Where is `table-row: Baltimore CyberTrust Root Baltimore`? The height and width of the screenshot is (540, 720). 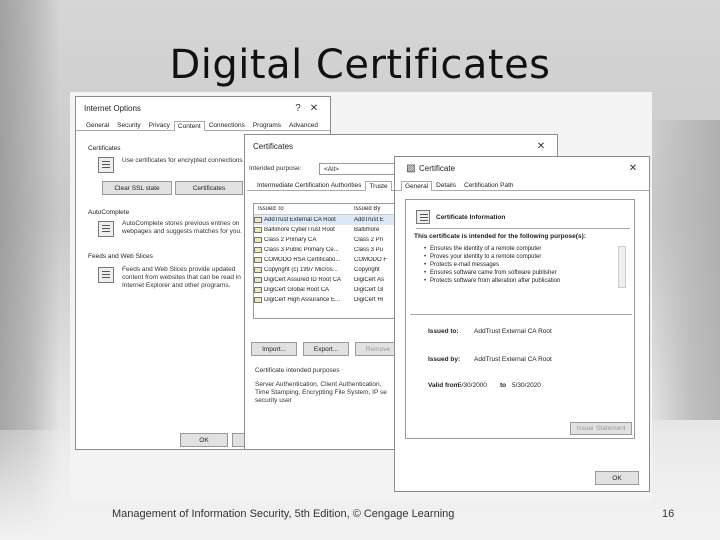
table-row: Baltimore CyberTrust Root Baltimore is located at coordinates (326, 230).